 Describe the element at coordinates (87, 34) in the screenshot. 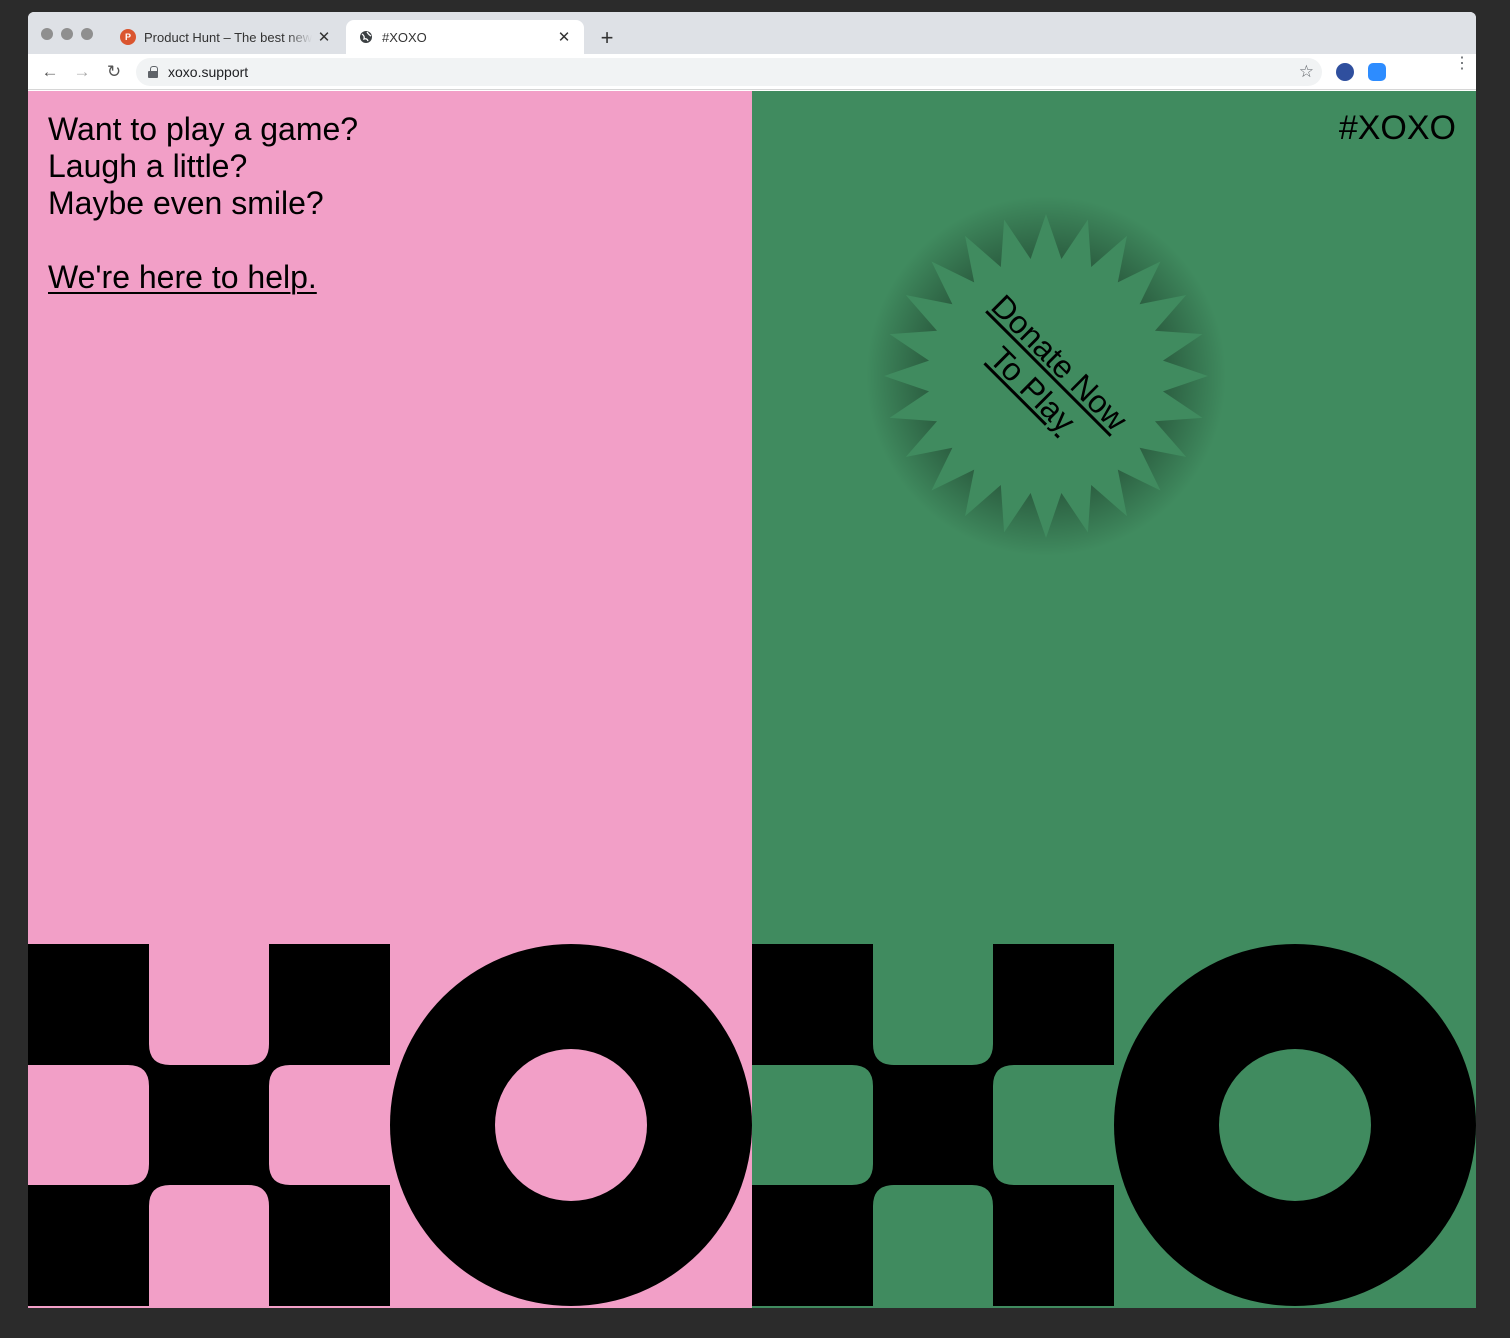

I see `zoom-window-button` at that location.